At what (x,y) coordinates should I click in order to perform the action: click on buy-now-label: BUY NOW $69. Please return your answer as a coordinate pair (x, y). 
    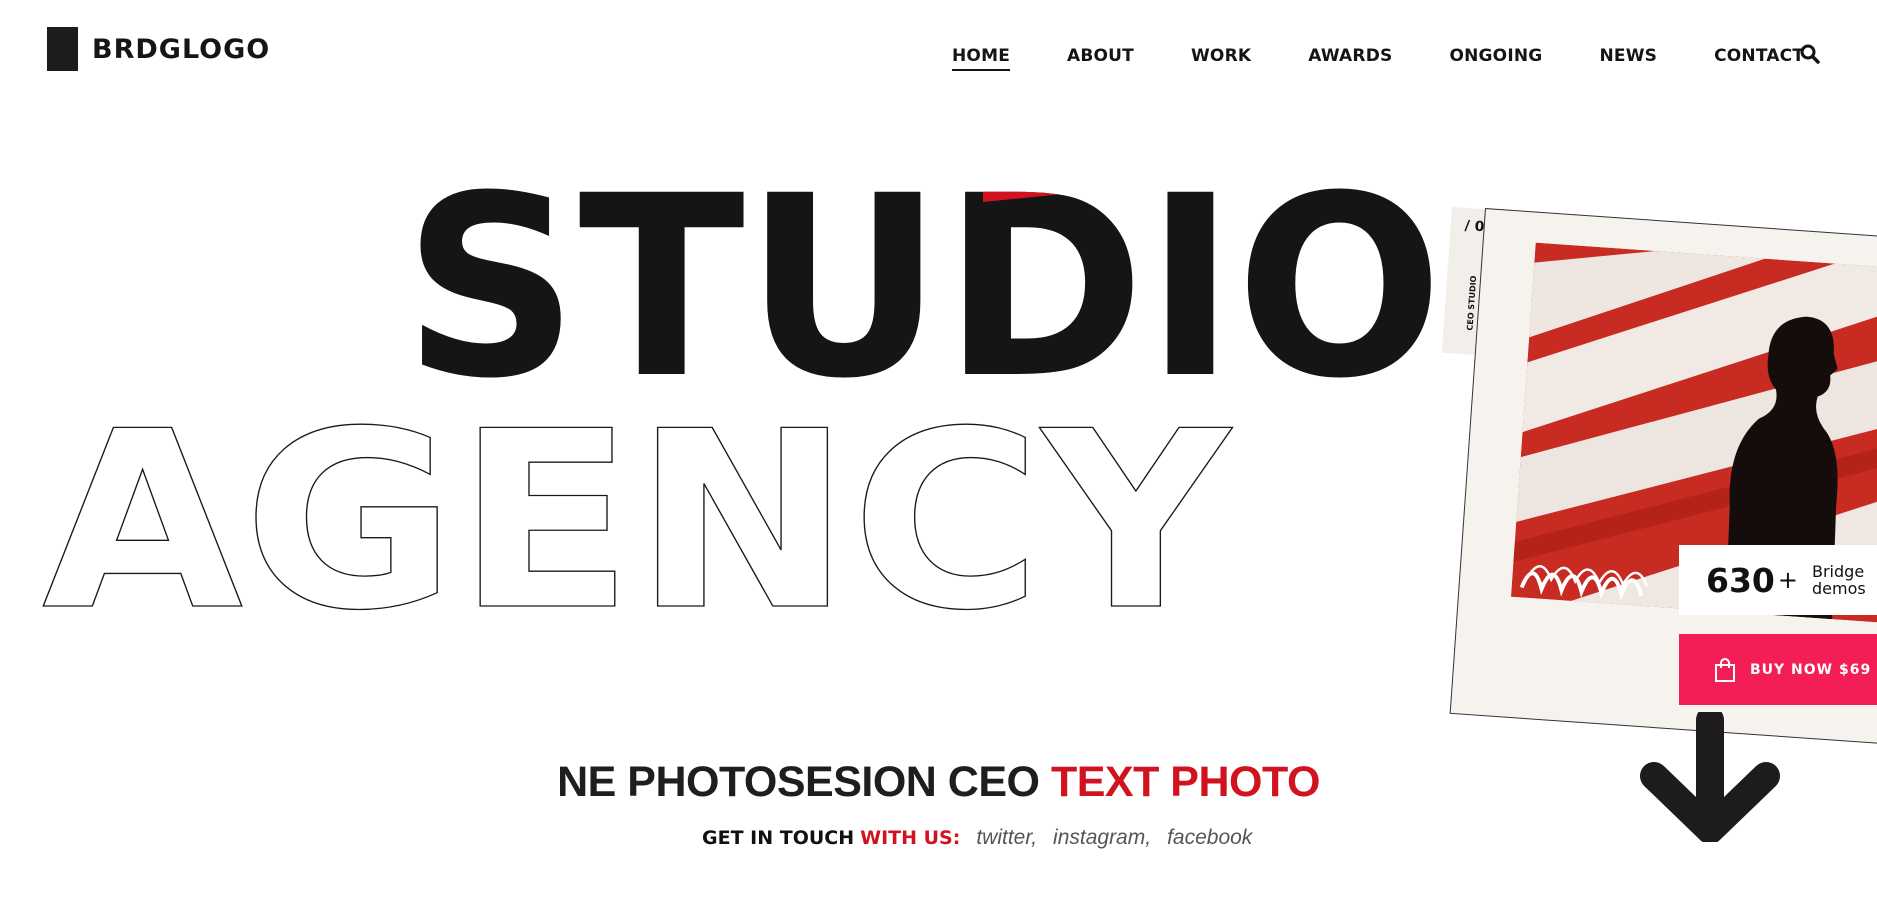
    Looking at the image, I should click on (1811, 669).